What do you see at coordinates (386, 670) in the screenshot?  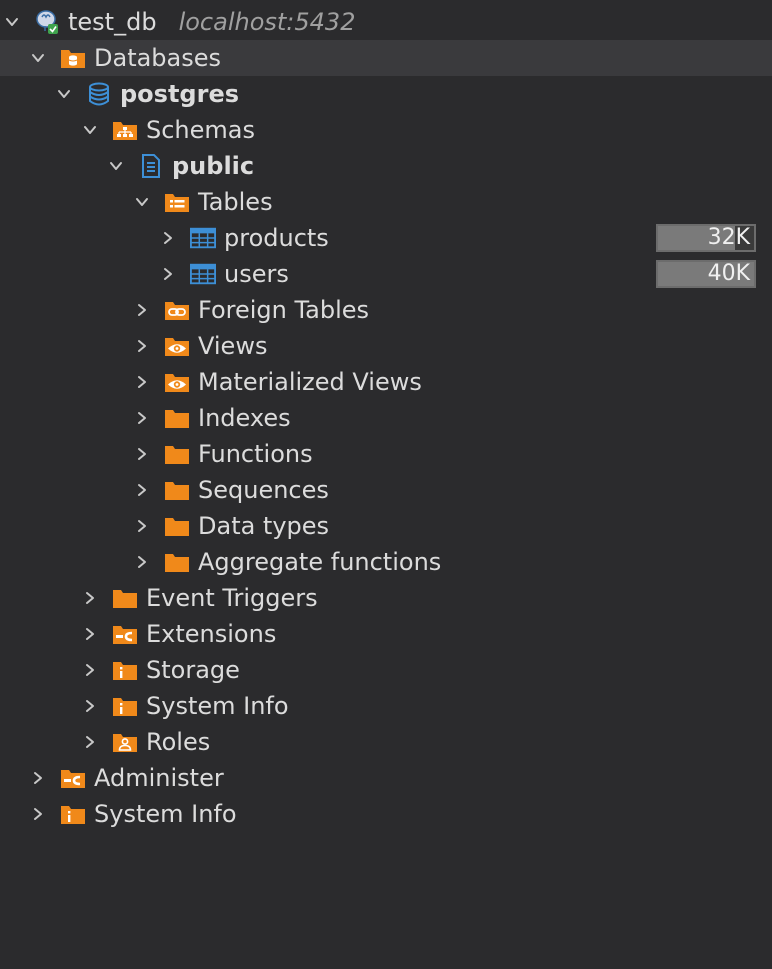 I see `tree-row-storage: Storage` at bounding box center [386, 670].